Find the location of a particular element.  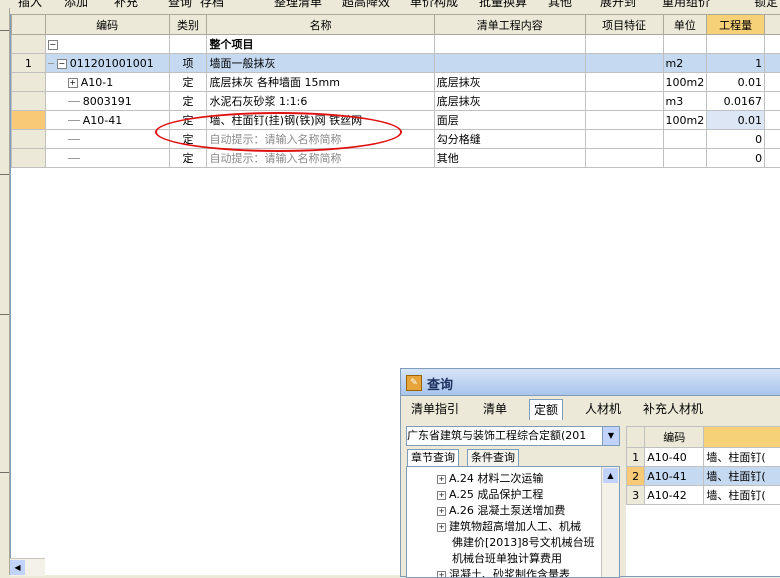

lock-button: 锁定 is located at coordinates (766, 4).